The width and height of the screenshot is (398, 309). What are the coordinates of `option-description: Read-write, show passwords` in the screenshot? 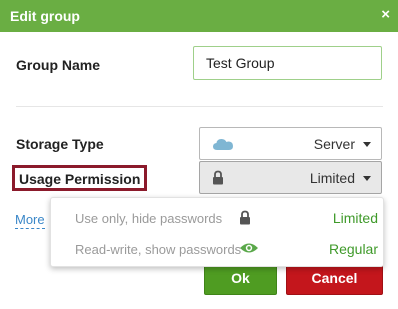 It's located at (158, 249).